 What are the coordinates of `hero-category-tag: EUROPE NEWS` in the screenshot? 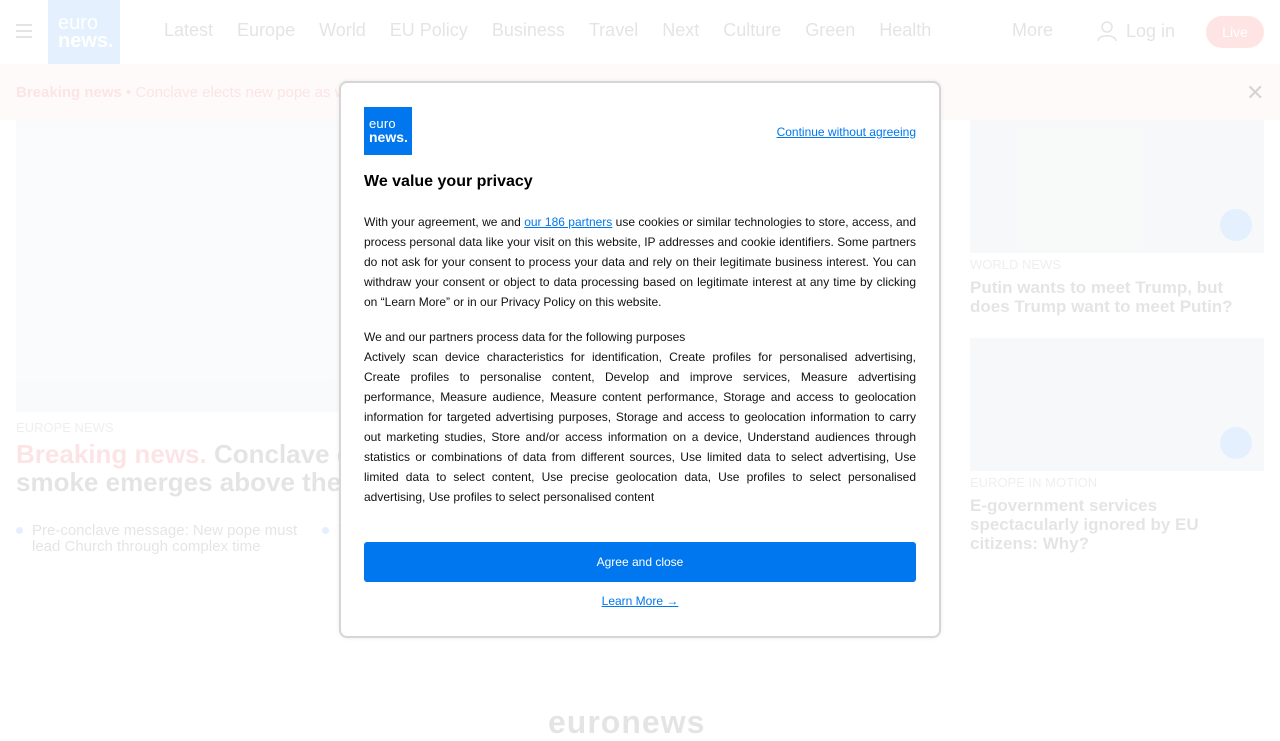 It's located at (65, 427).